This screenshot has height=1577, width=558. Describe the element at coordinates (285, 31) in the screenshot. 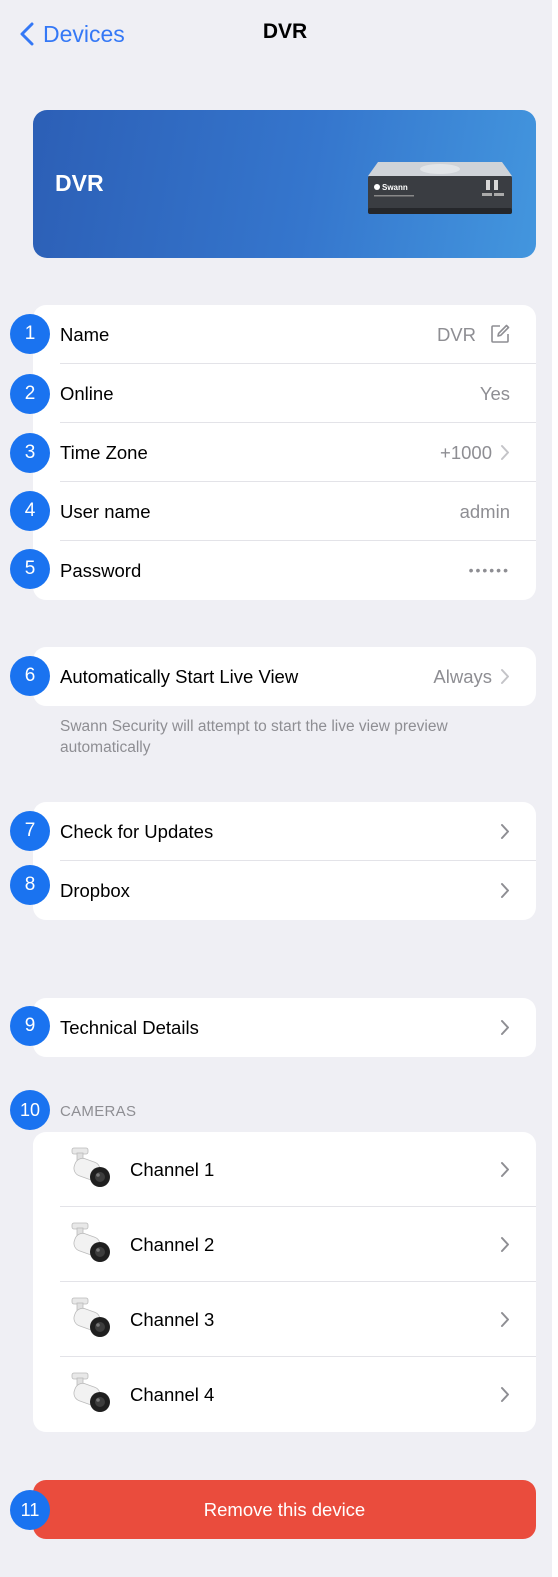

I see `page-title: DVR` at that location.